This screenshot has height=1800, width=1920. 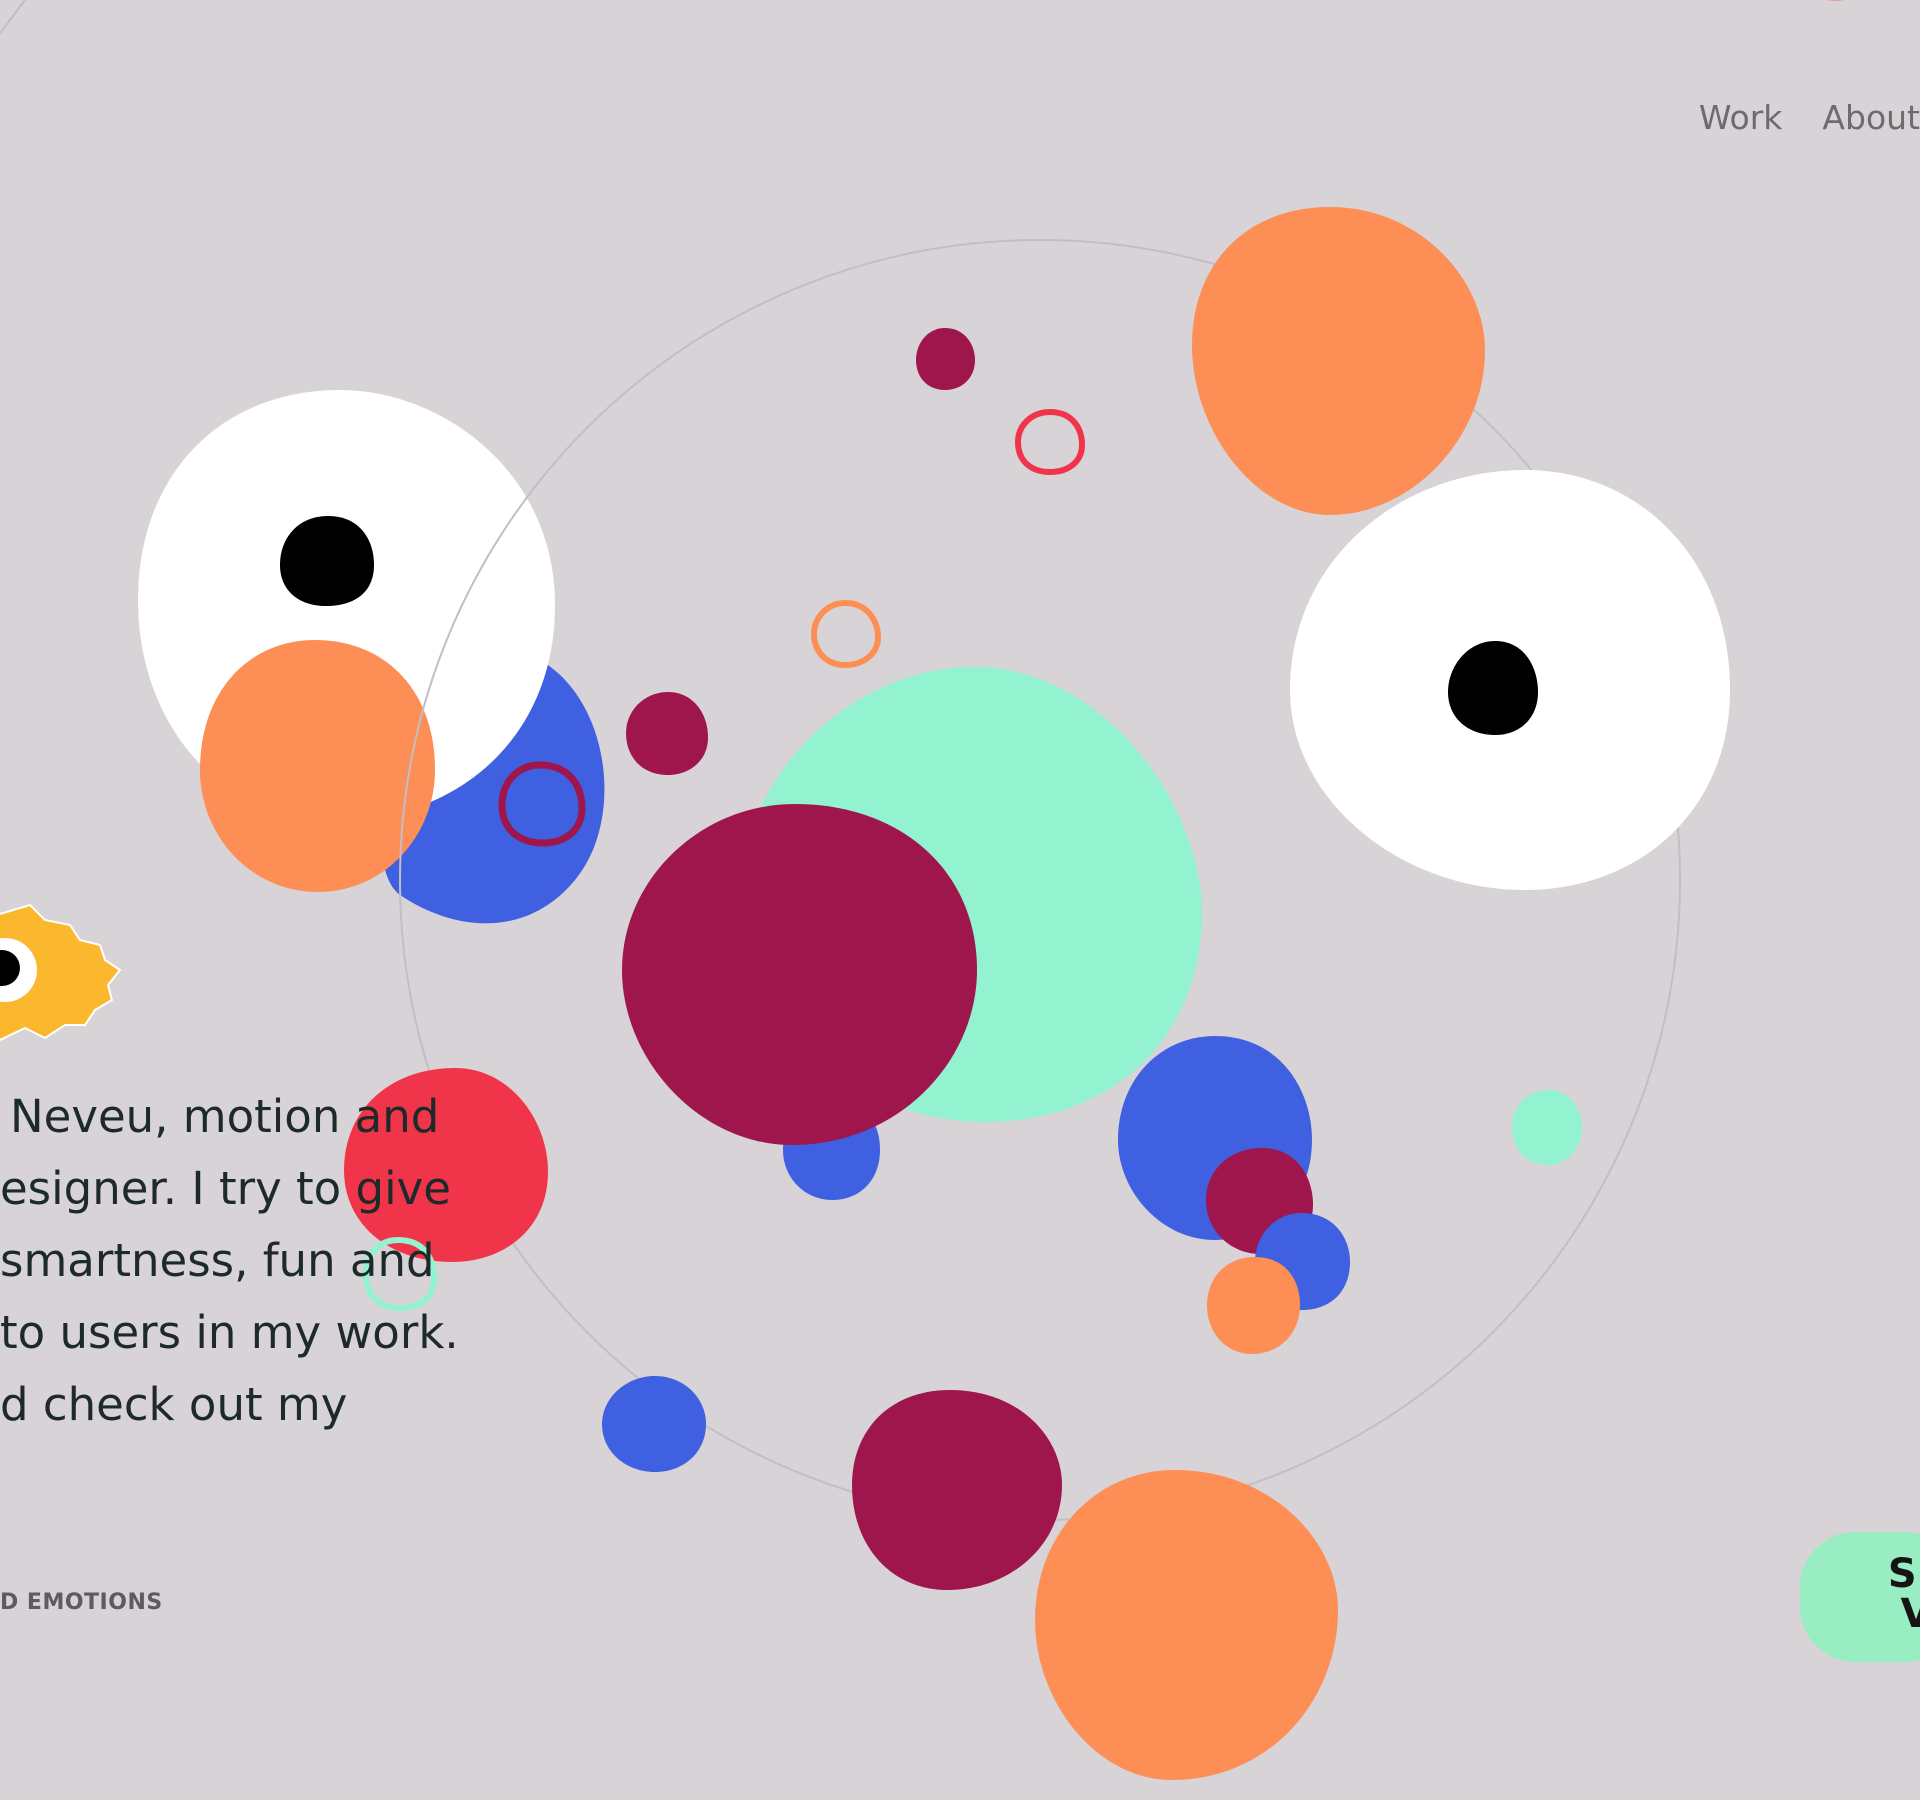 I want to click on intro-line: smartness, fun and, so click(x=217, y=1260).